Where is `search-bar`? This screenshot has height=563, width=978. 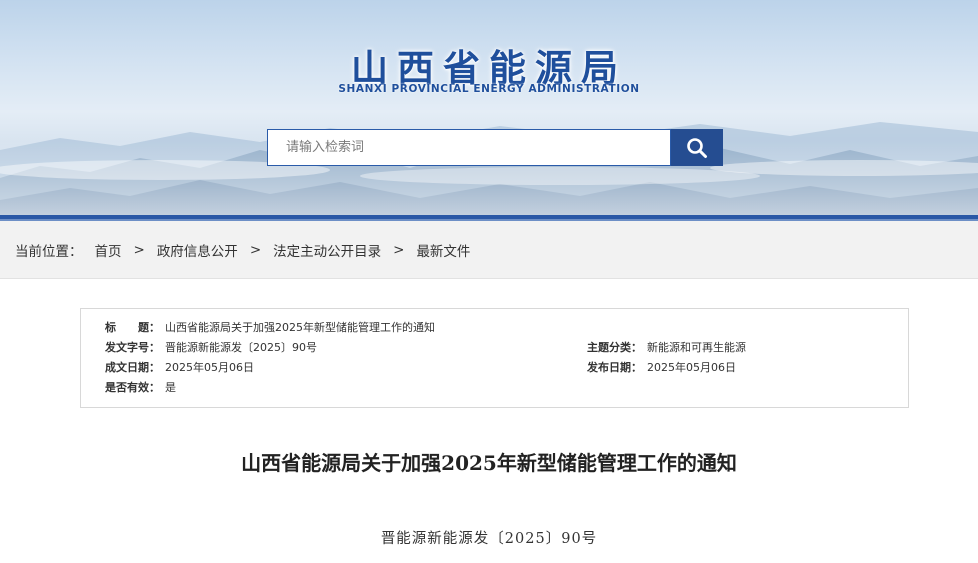
search-bar is located at coordinates (495, 147).